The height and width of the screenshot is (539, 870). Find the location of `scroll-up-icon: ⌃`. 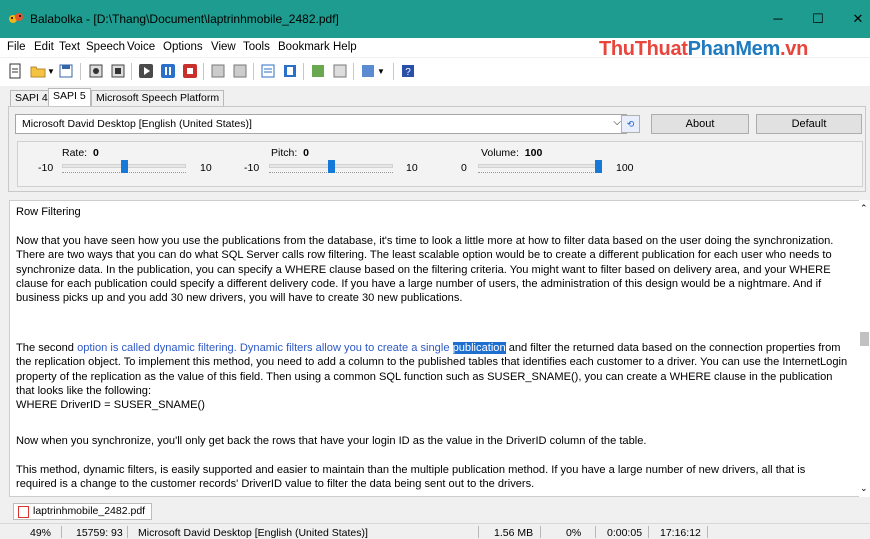

scroll-up-icon: ⌃ is located at coordinates (864, 208).